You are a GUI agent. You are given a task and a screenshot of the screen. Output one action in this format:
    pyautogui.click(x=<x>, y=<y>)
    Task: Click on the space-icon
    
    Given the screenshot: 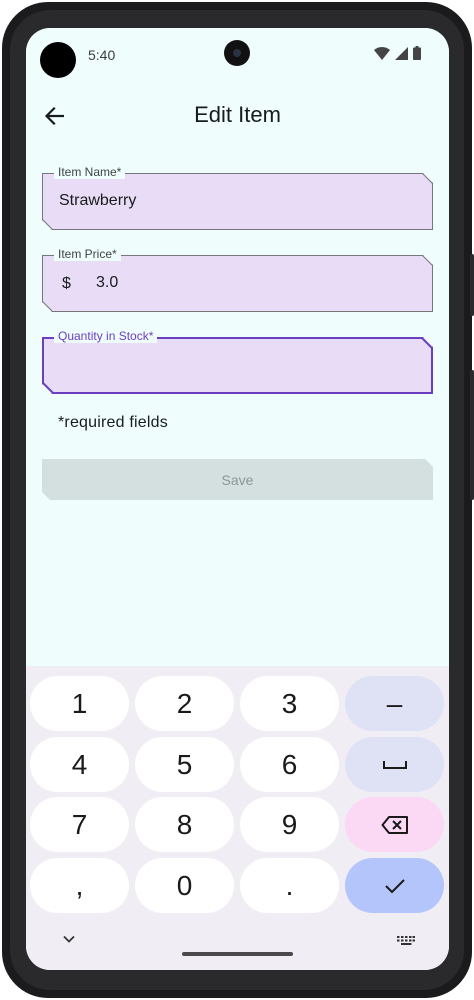 What is the action you would take?
    pyautogui.click(x=394, y=764)
    